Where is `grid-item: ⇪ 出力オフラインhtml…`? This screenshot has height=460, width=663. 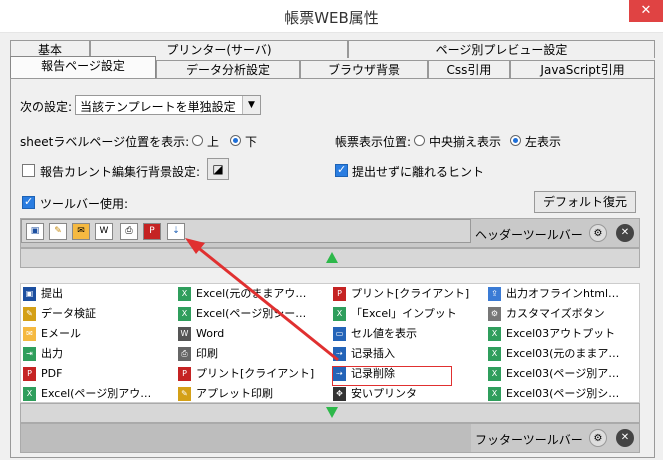 grid-item: ⇪ 出力オフラインhtml… is located at coordinates (563, 294).